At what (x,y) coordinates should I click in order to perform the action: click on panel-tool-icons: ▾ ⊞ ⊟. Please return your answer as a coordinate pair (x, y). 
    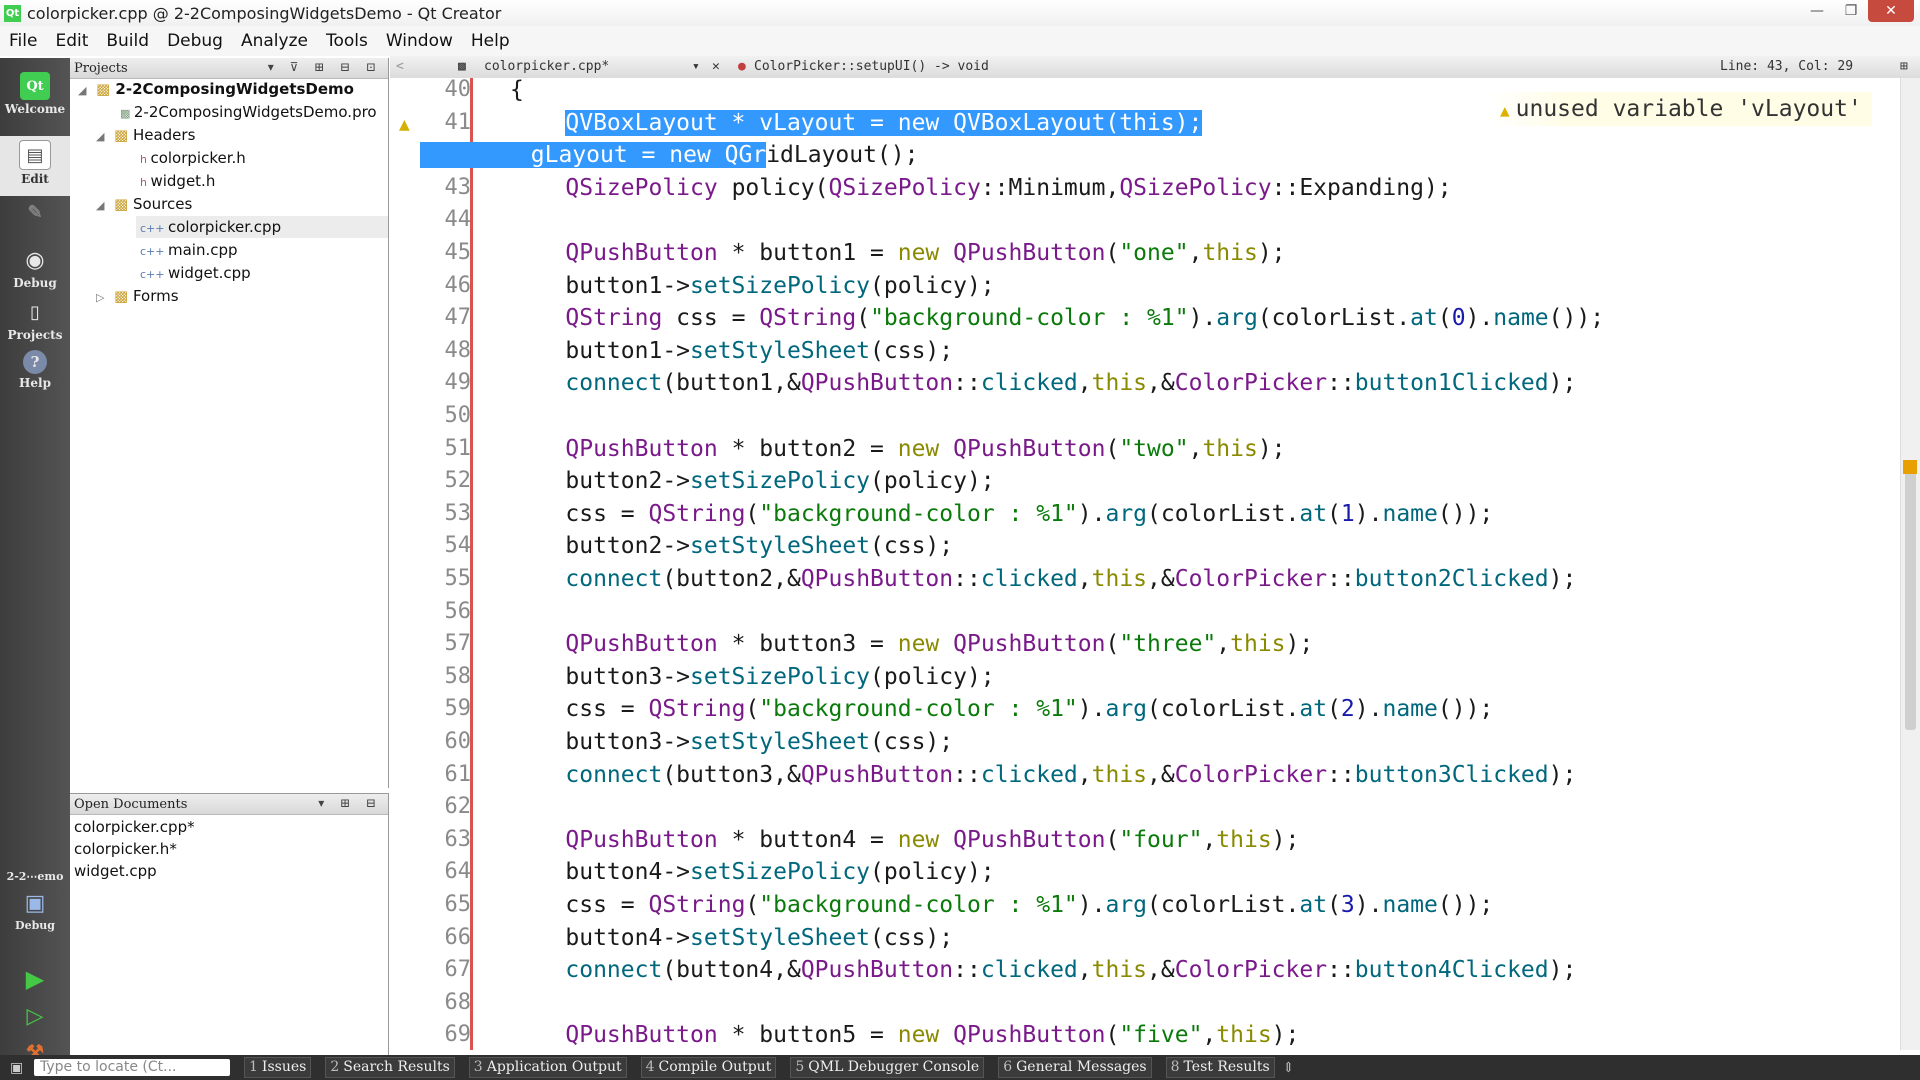
    Looking at the image, I should click on (350, 803).